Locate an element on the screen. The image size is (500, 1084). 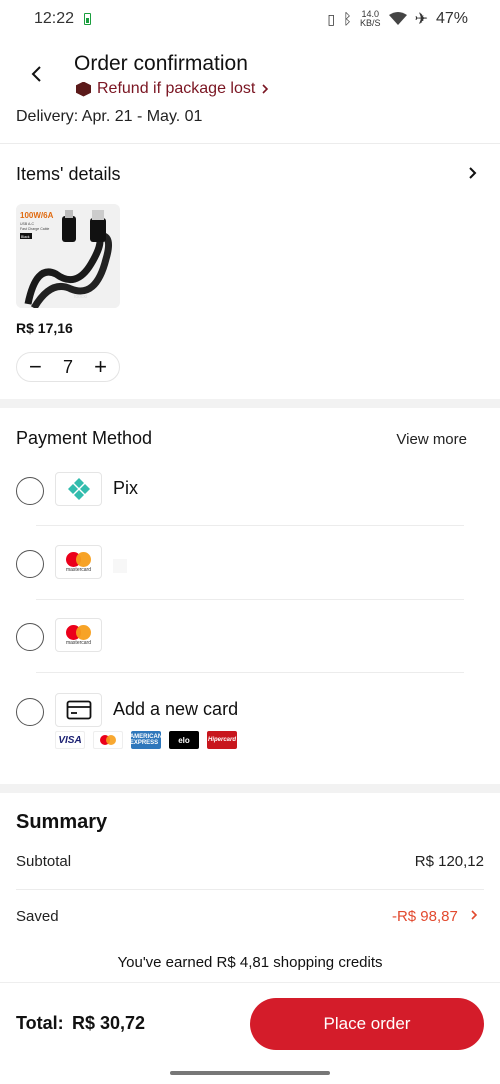
items-details-title: Items' details is located at coordinates (68, 174).